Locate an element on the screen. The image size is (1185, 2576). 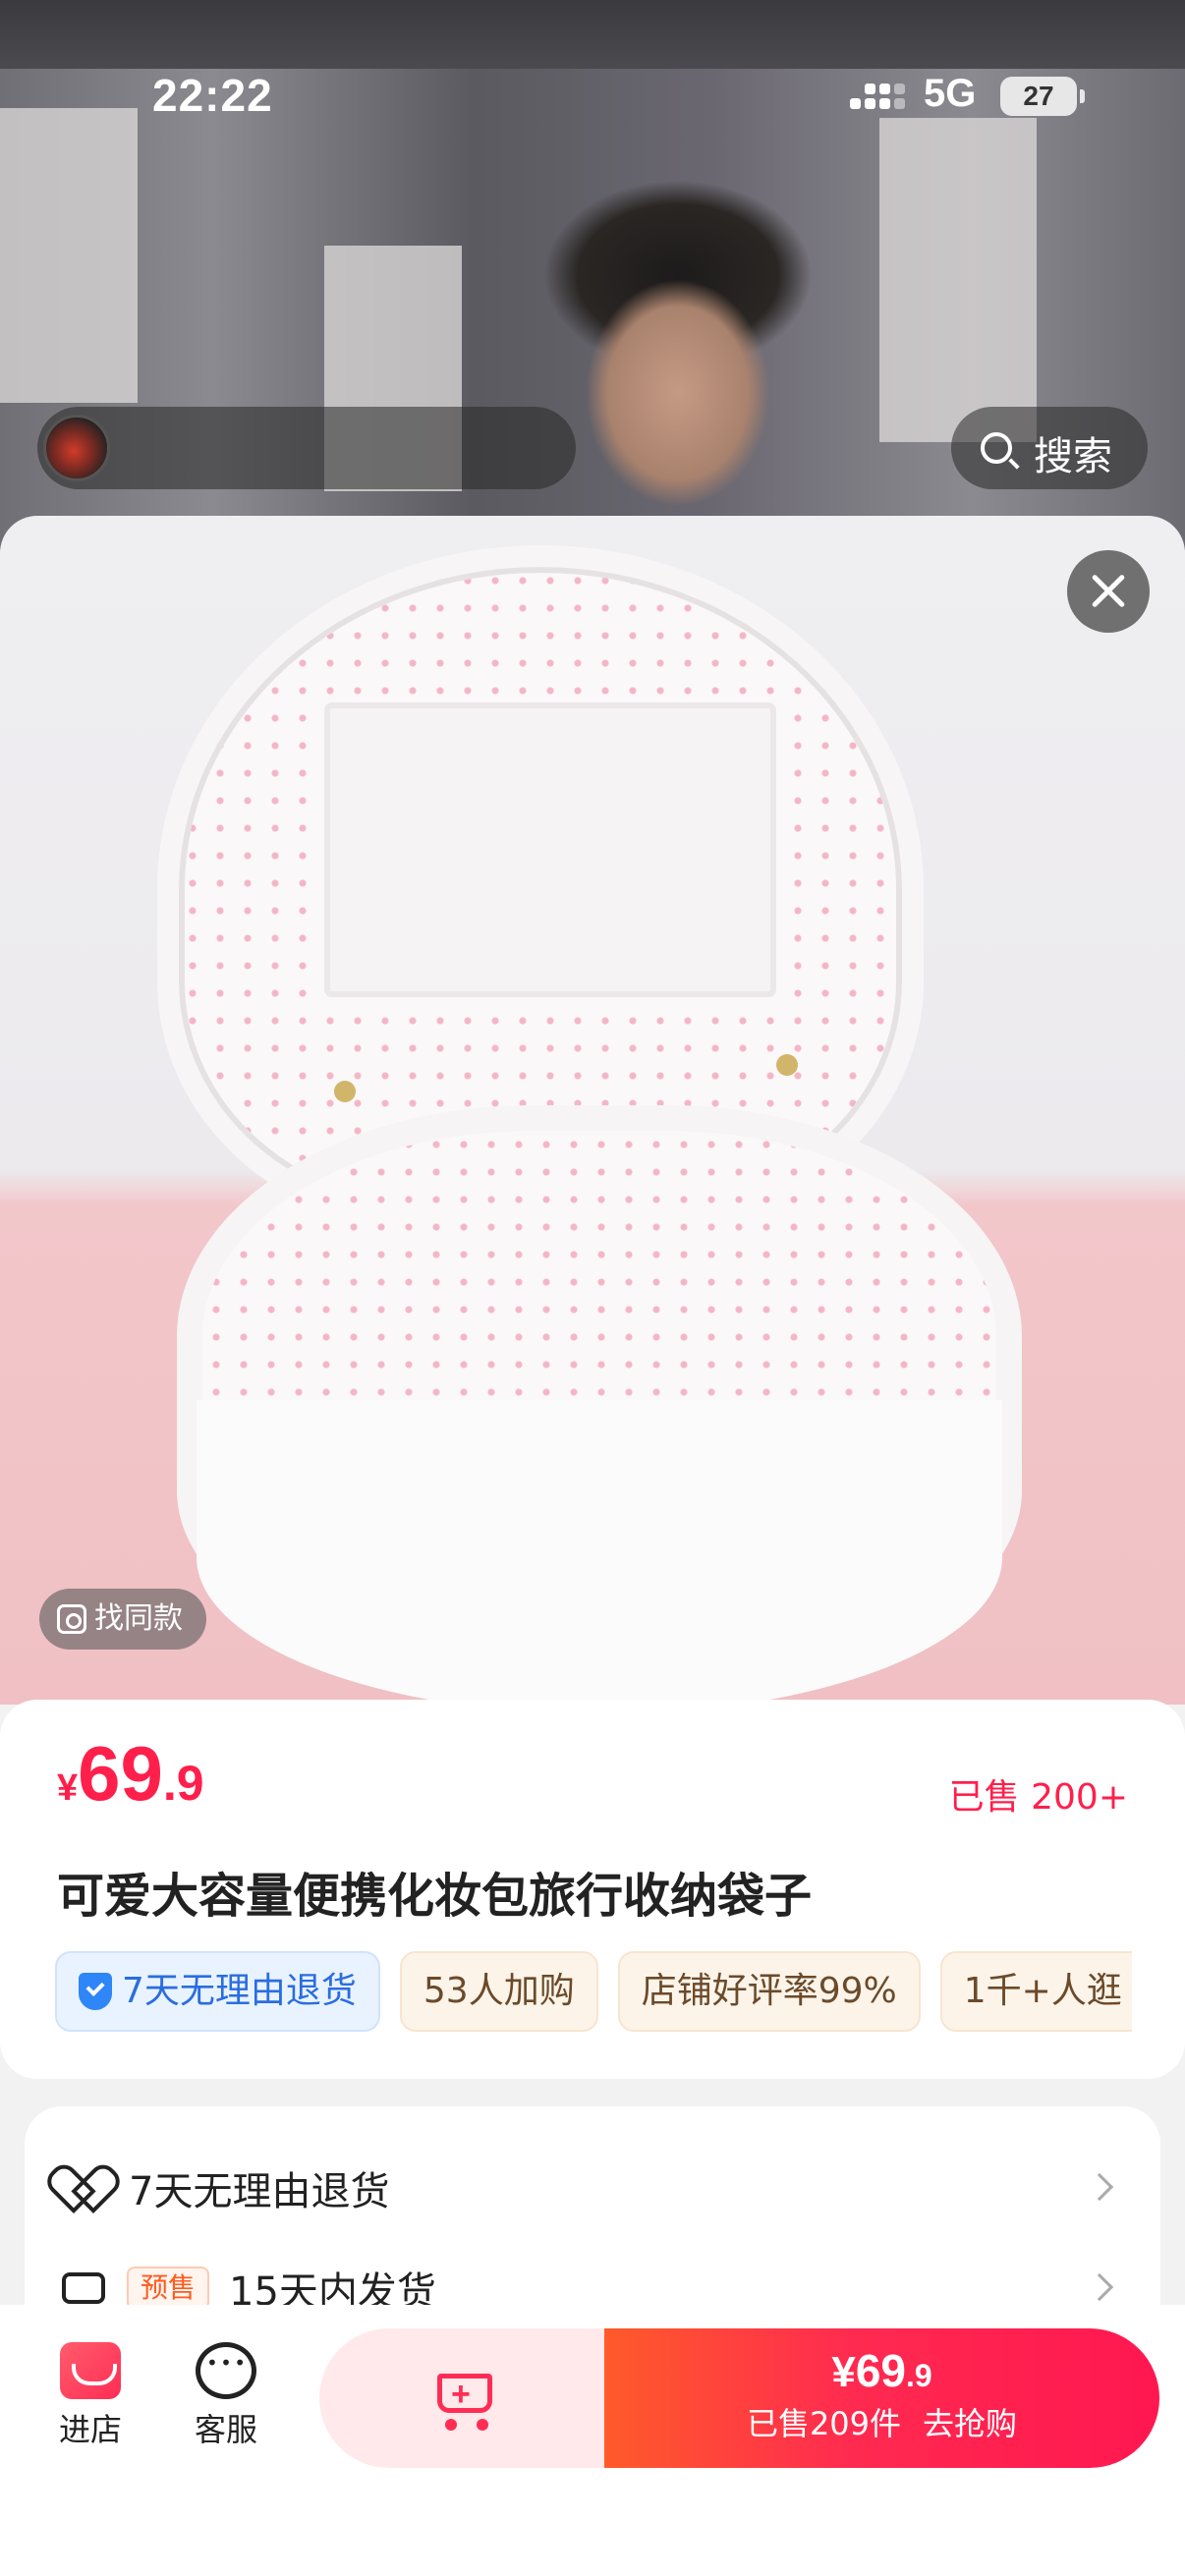
cart-plus-icon: + is located at coordinates (461, 2398).